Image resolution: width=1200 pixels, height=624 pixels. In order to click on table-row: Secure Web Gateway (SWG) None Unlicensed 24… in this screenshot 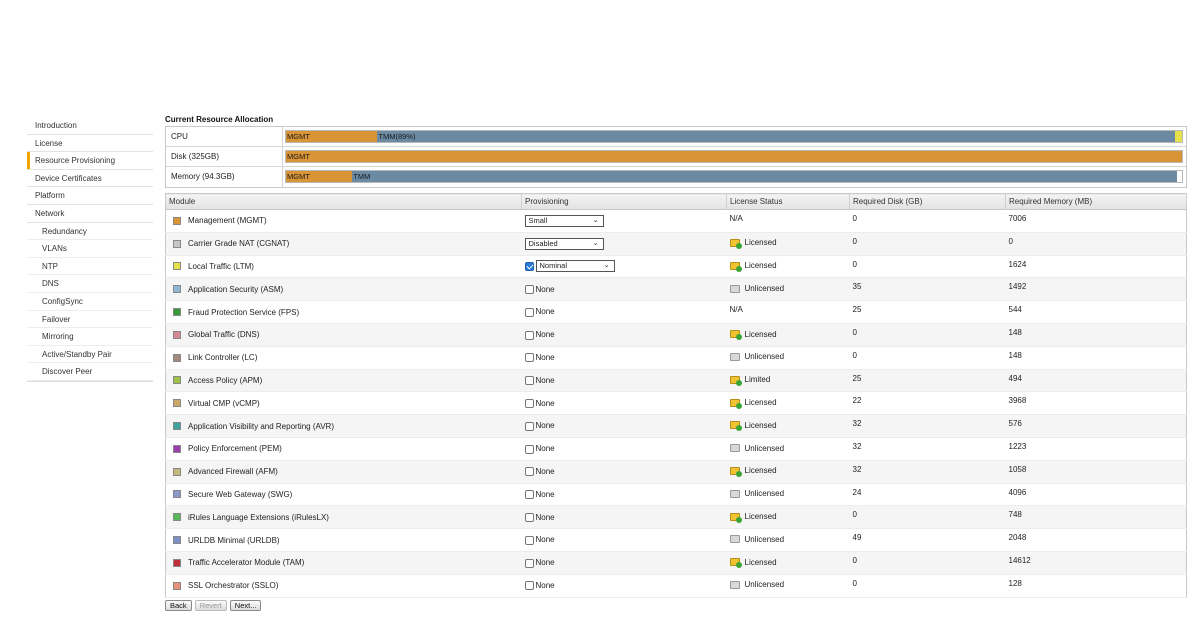, I will do `click(676, 495)`.